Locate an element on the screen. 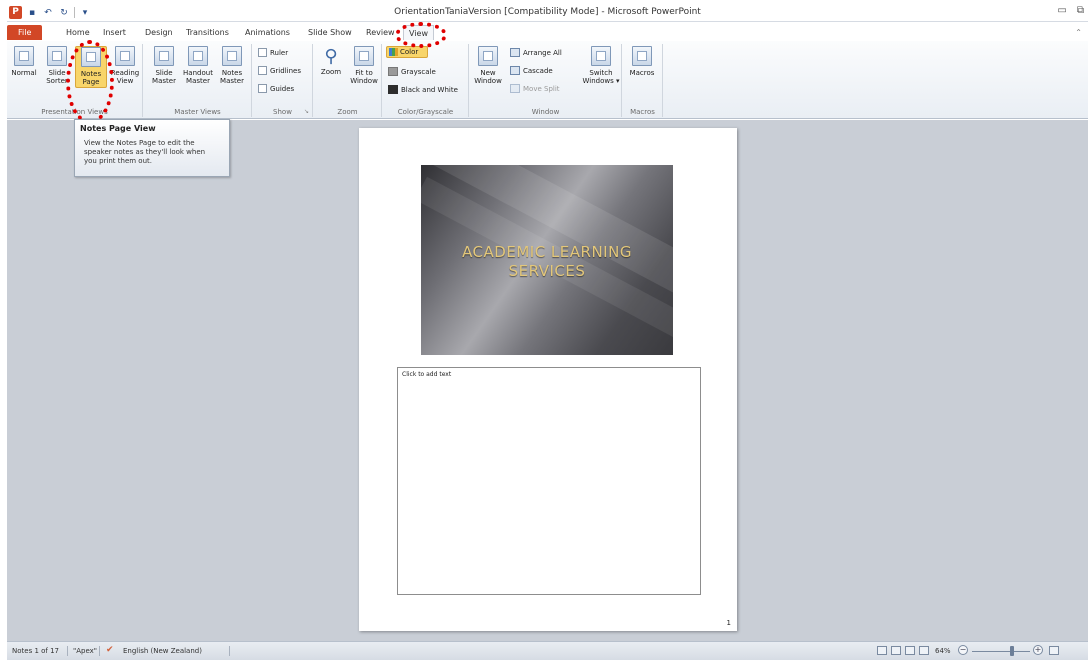 The image size is (1088, 660). slide-title: ACADEMIC LEARNING SERVICES is located at coordinates (547, 262).